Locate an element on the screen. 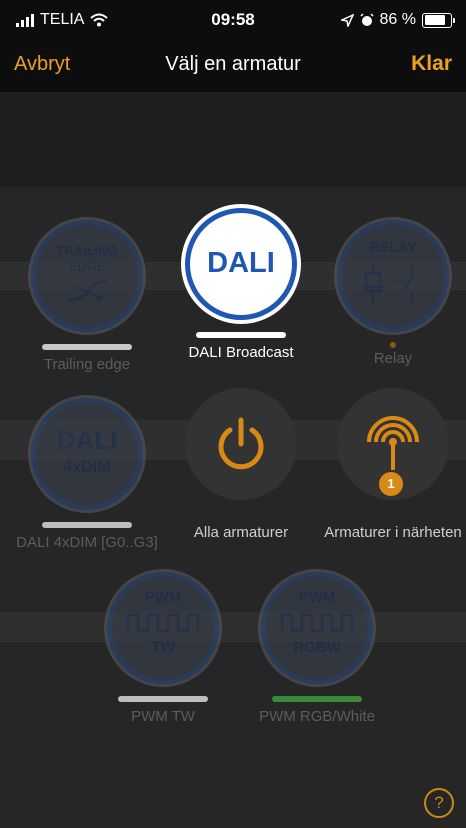 This screenshot has height=828, width=466. icon-text: RGBW is located at coordinates (317, 647).